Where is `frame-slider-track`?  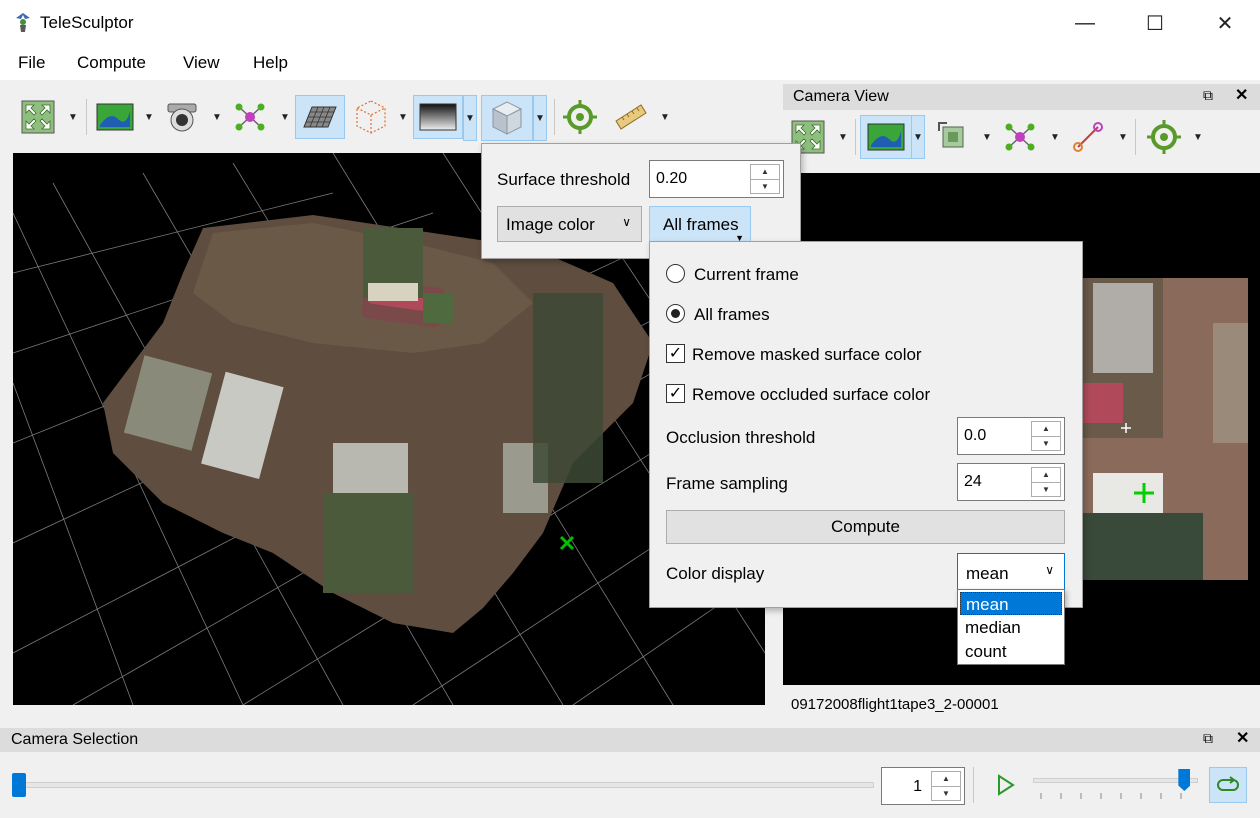 frame-slider-track is located at coordinates (443, 785).